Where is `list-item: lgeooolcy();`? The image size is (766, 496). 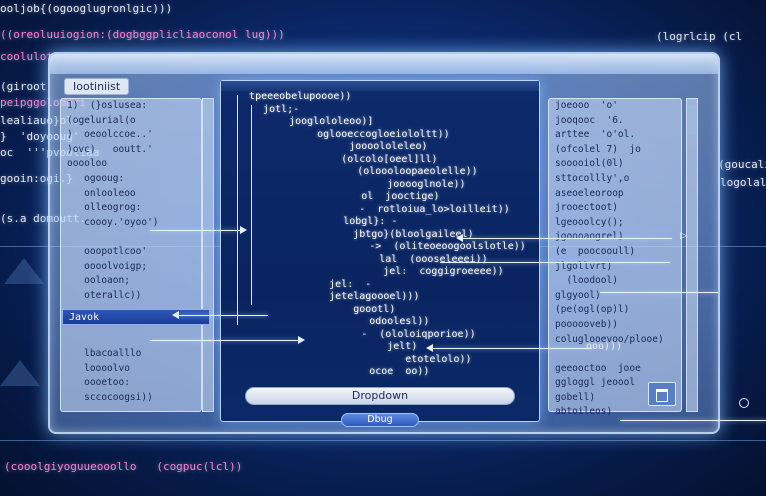
list-item: lgeooolcy(); is located at coordinates (615, 223).